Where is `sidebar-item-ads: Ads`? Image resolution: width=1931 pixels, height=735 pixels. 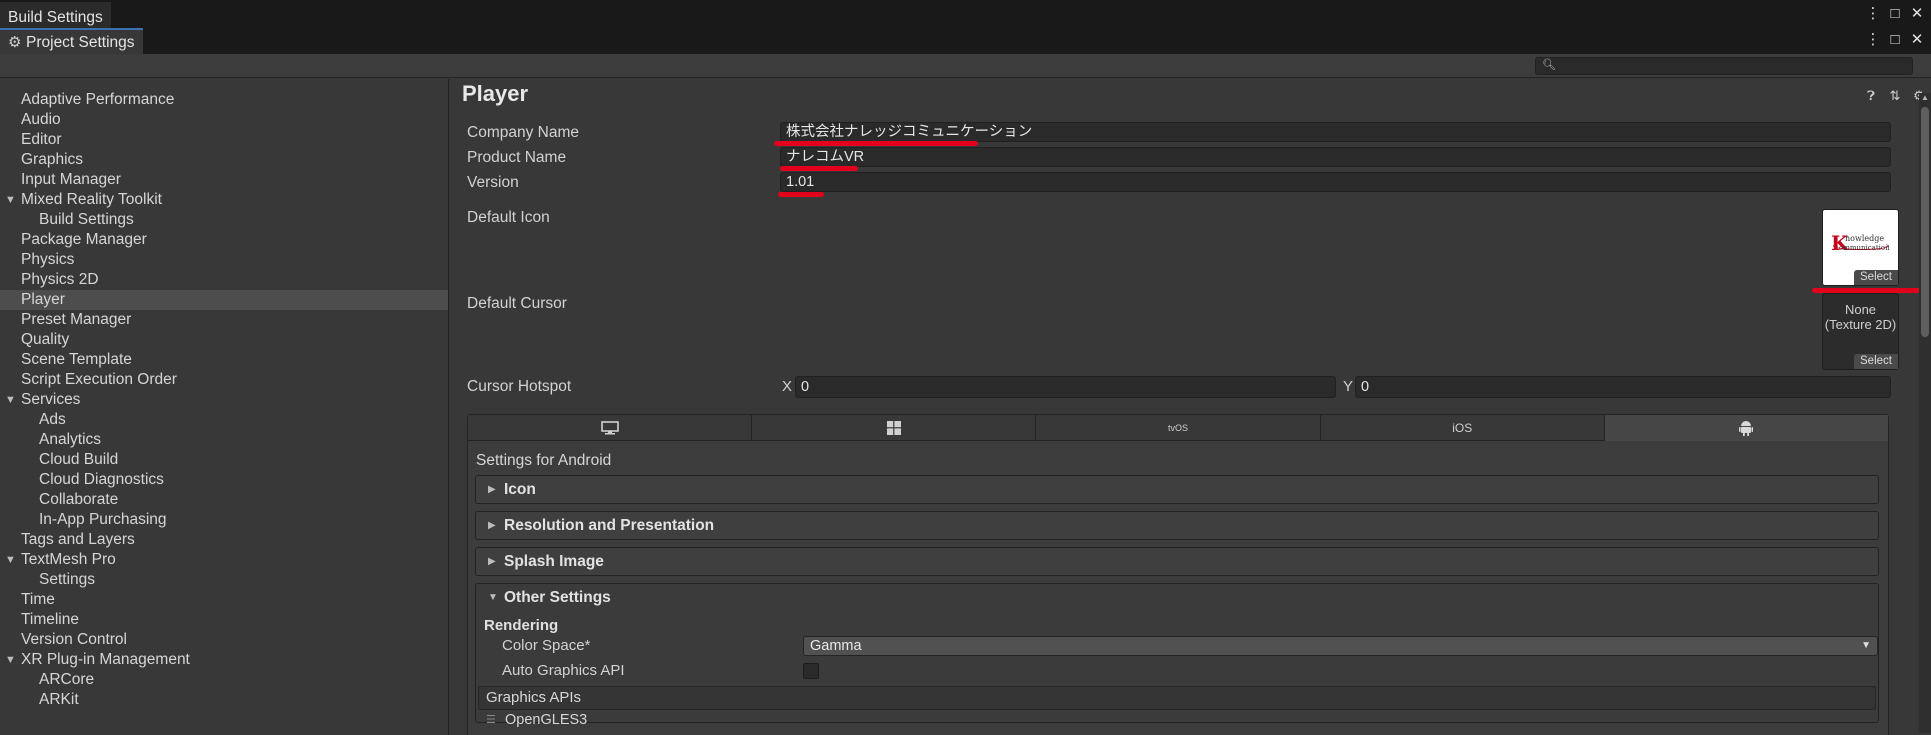 sidebar-item-ads: Ads is located at coordinates (224, 420).